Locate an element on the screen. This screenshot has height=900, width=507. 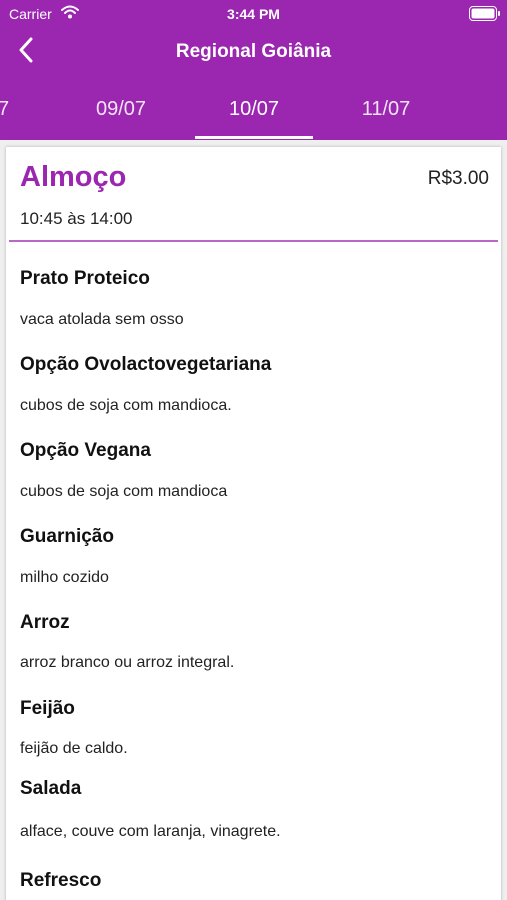
meal-hours: 10:45 às 14:00 is located at coordinates (76, 218).